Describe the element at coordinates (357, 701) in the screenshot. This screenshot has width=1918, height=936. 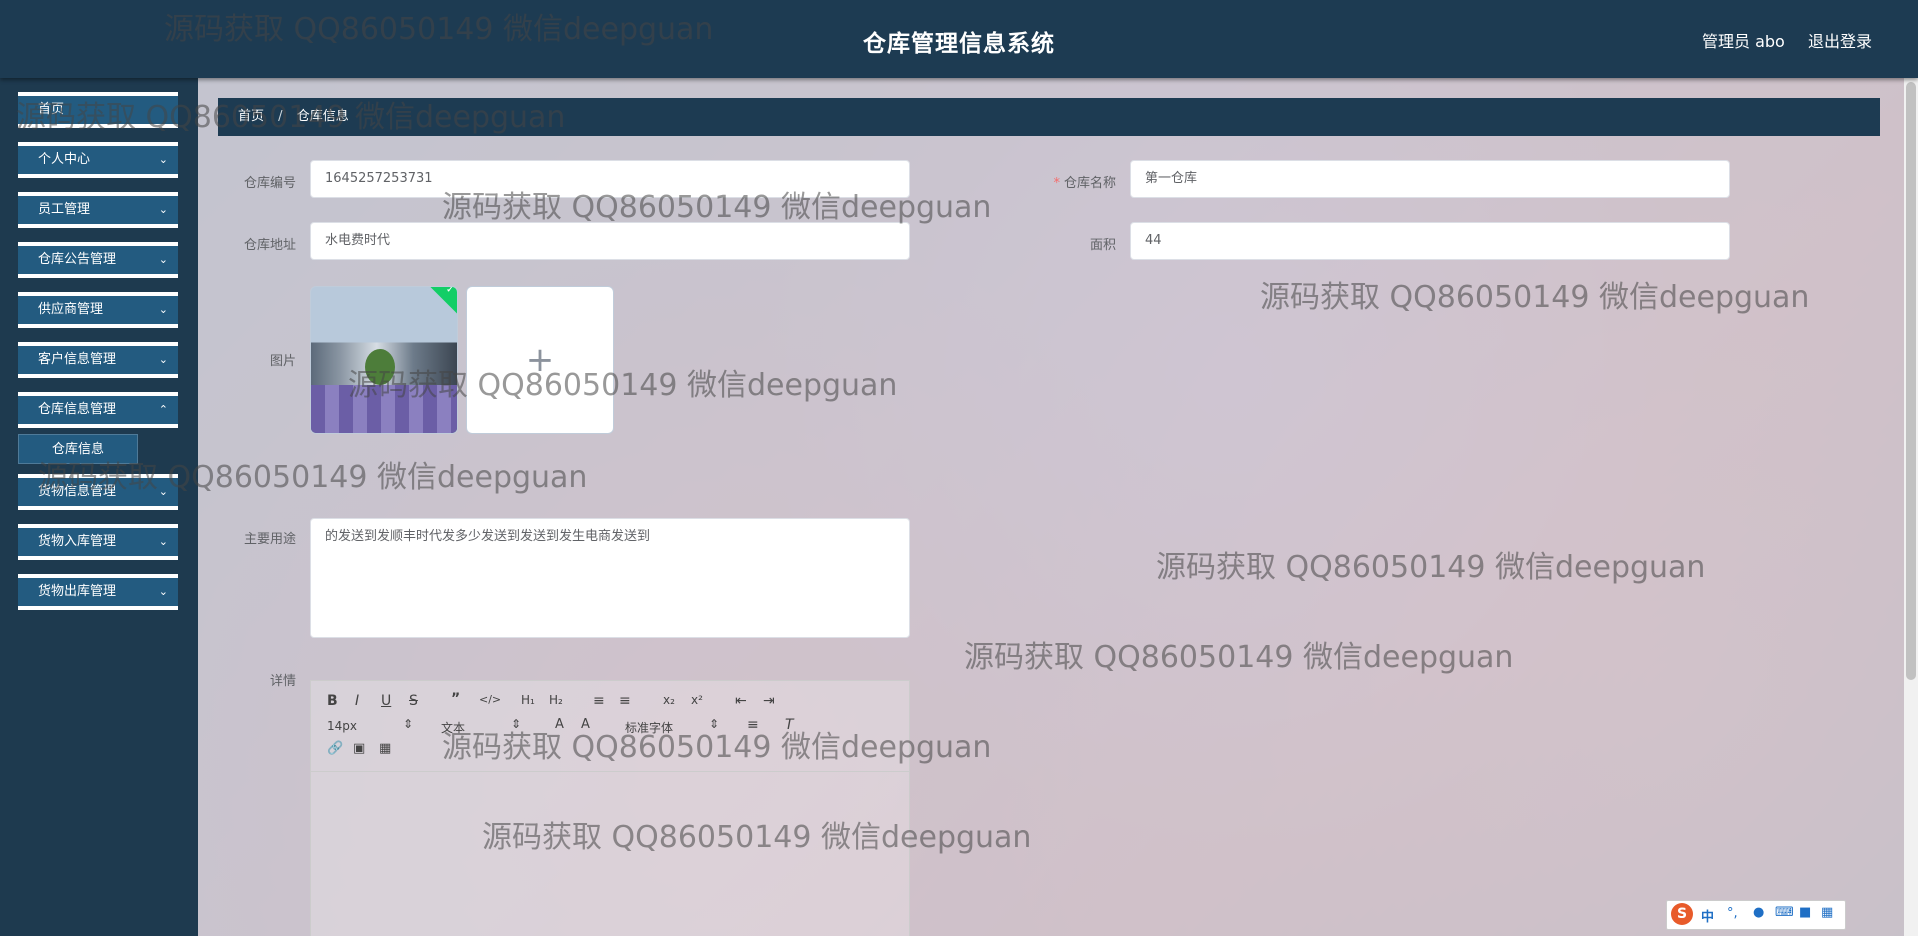
I see `italic-icon: I` at that location.